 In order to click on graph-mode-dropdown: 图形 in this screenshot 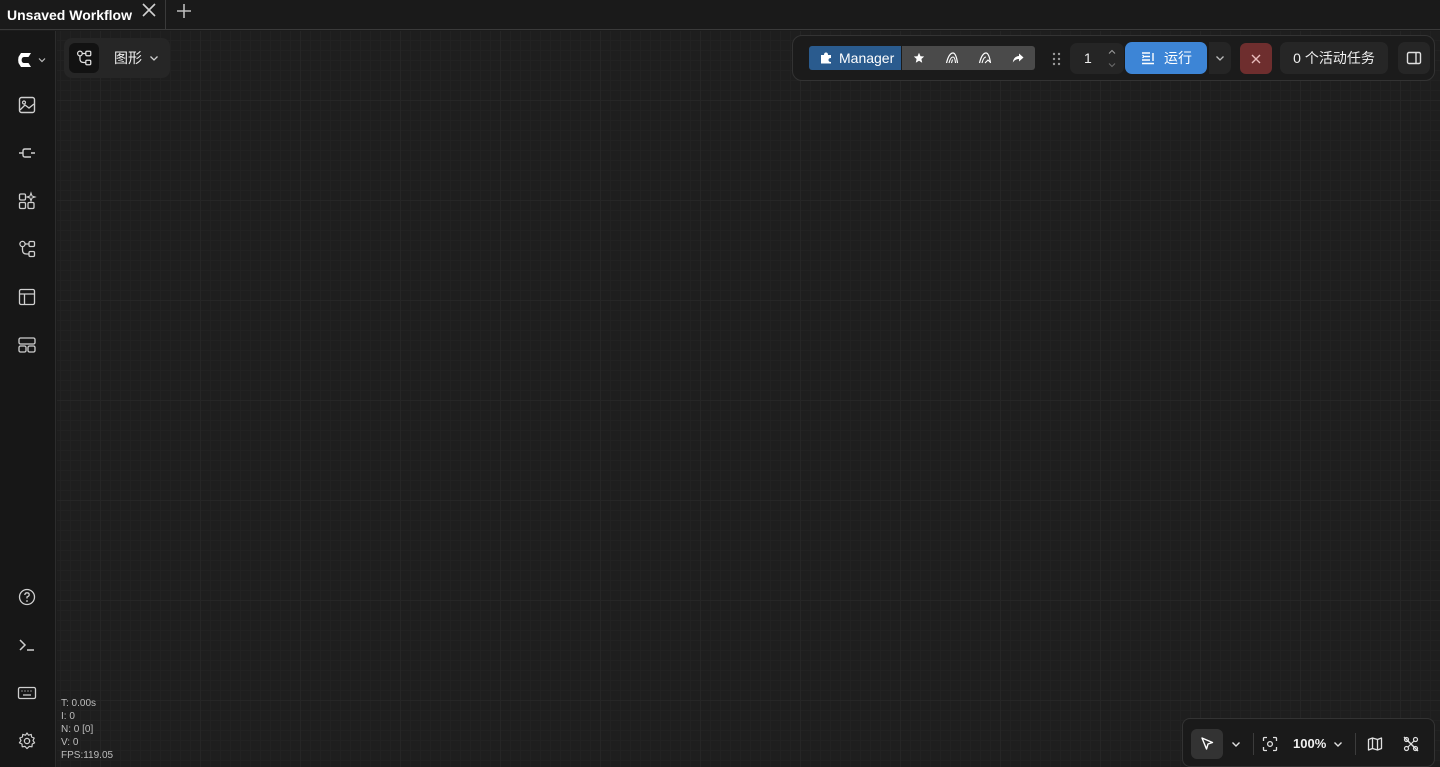, I will do `click(117, 58)`.